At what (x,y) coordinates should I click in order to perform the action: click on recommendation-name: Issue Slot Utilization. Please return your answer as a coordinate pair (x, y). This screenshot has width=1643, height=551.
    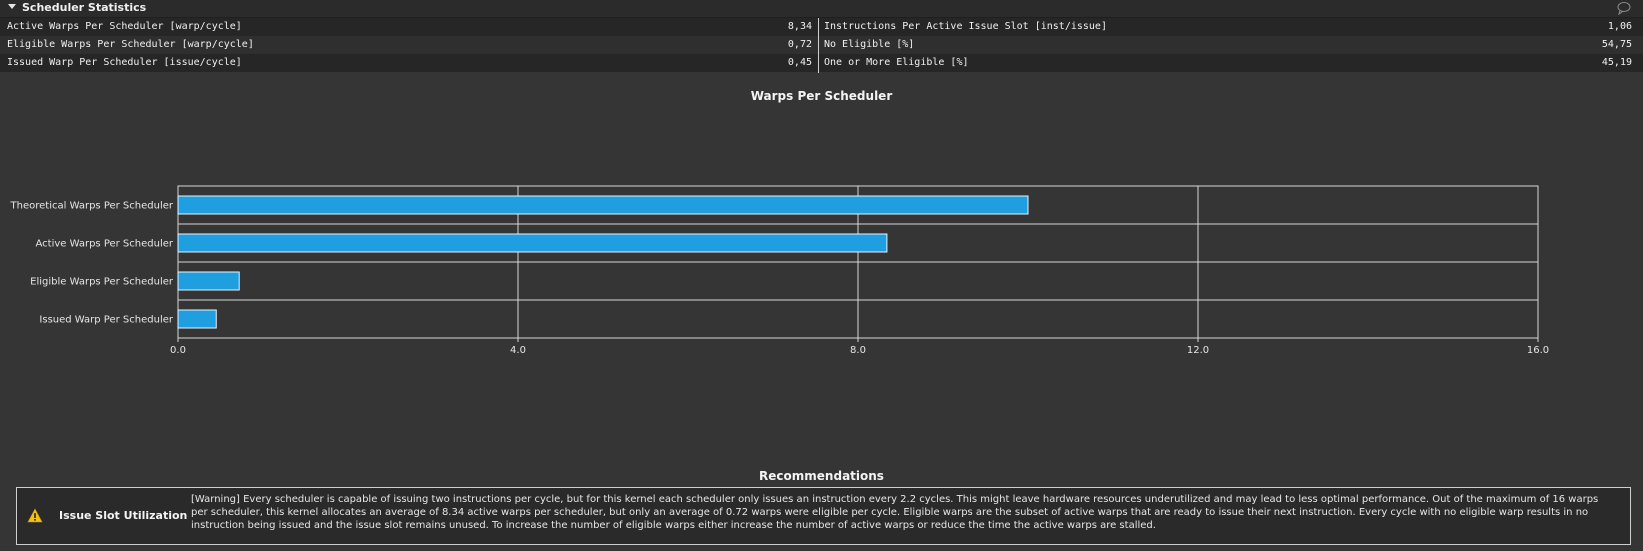
    Looking at the image, I should click on (123, 515).